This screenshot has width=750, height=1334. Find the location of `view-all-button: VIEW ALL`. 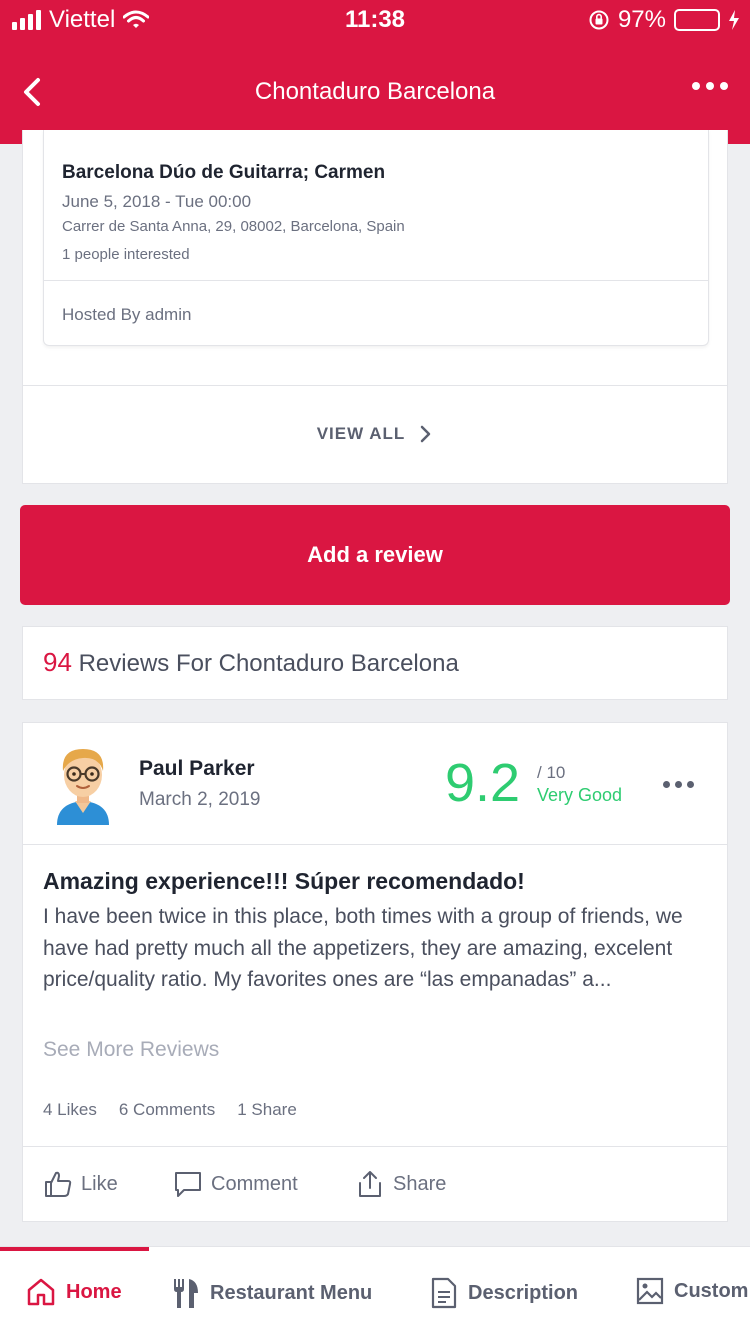

view-all-button: VIEW ALL is located at coordinates (375, 434).